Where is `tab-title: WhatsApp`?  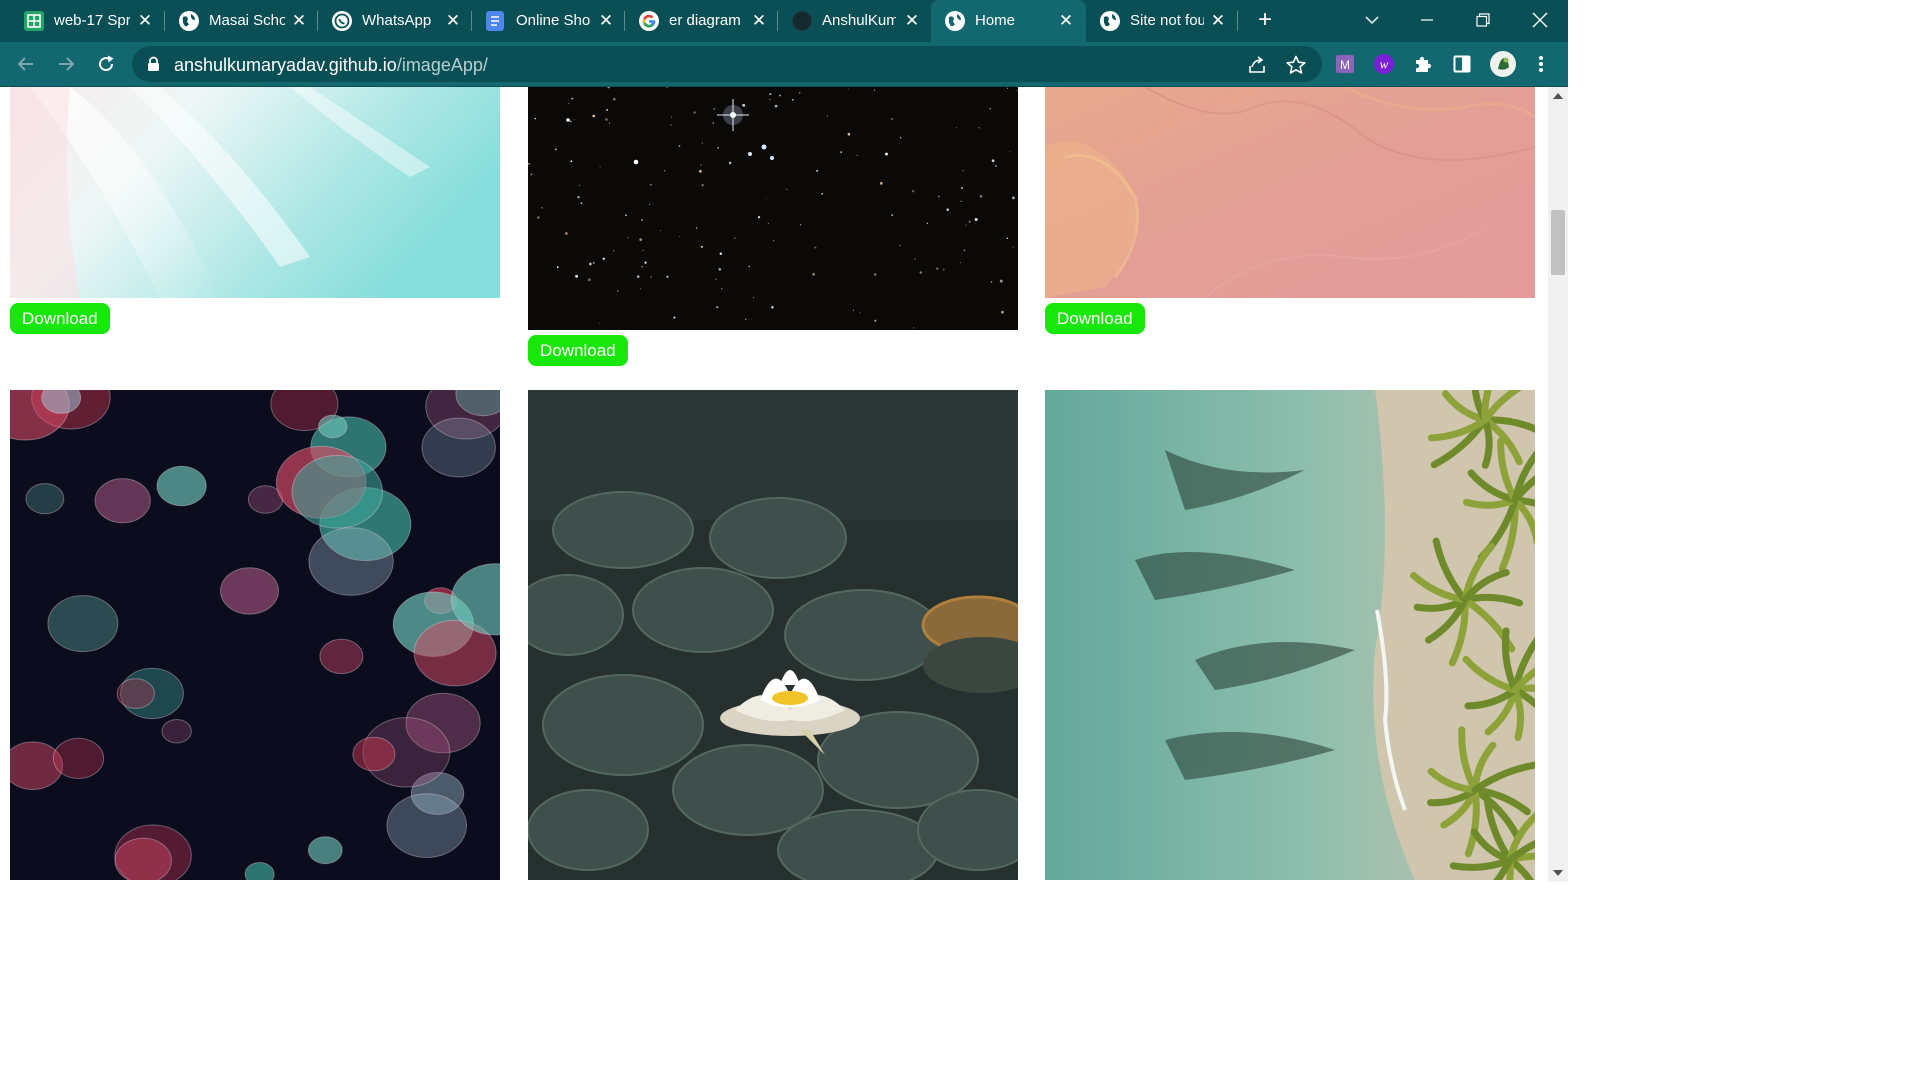 tab-title: WhatsApp is located at coordinates (397, 20).